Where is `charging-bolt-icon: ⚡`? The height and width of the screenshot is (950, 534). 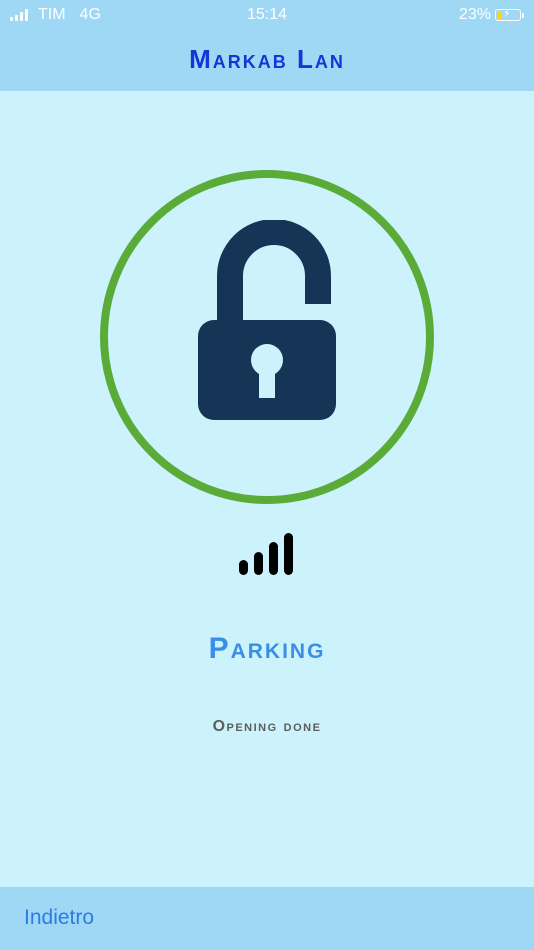
charging-bolt-icon: ⚡ is located at coordinates (507, 14).